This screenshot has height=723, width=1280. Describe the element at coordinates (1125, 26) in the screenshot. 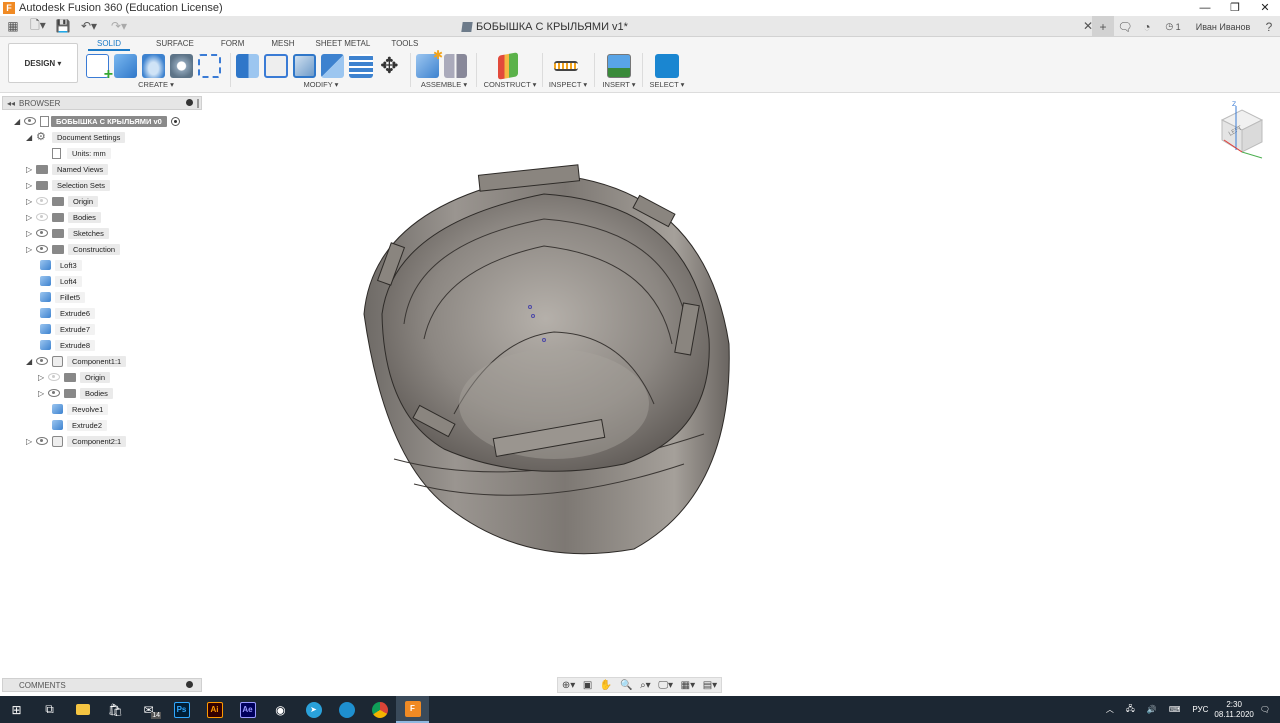

I see `notifications-chat-icon: 🗨` at that location.